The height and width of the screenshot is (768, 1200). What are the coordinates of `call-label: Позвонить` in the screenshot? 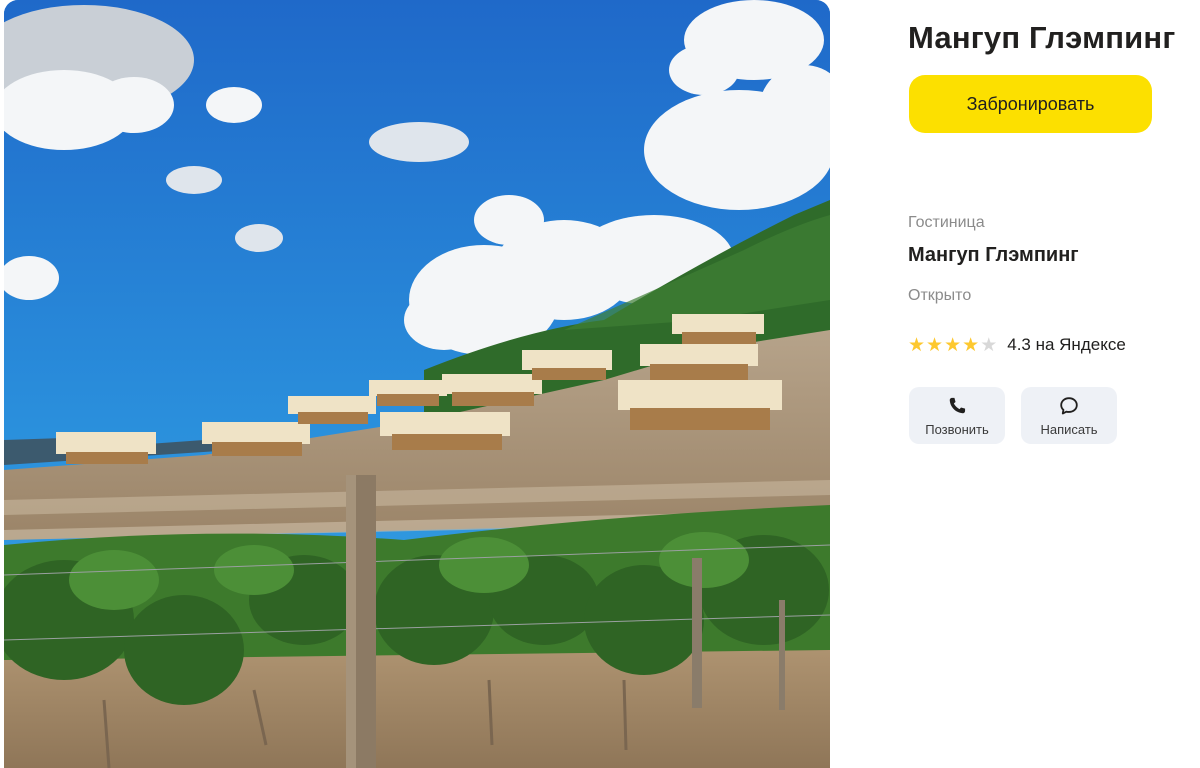 It's located at (957, 429).